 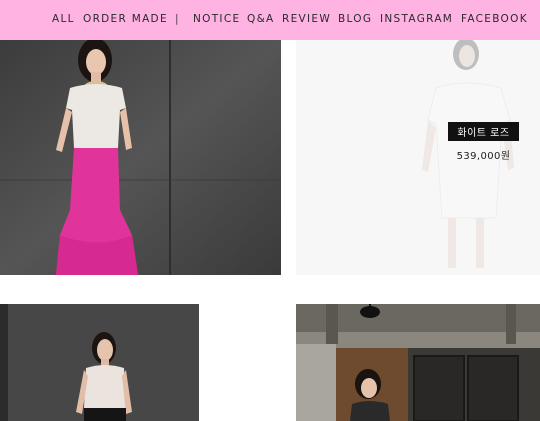 What do you see at coordinates (63, 19) in the screenshot?
I see `nav-all: ALL` at bounding box center [63, 19].